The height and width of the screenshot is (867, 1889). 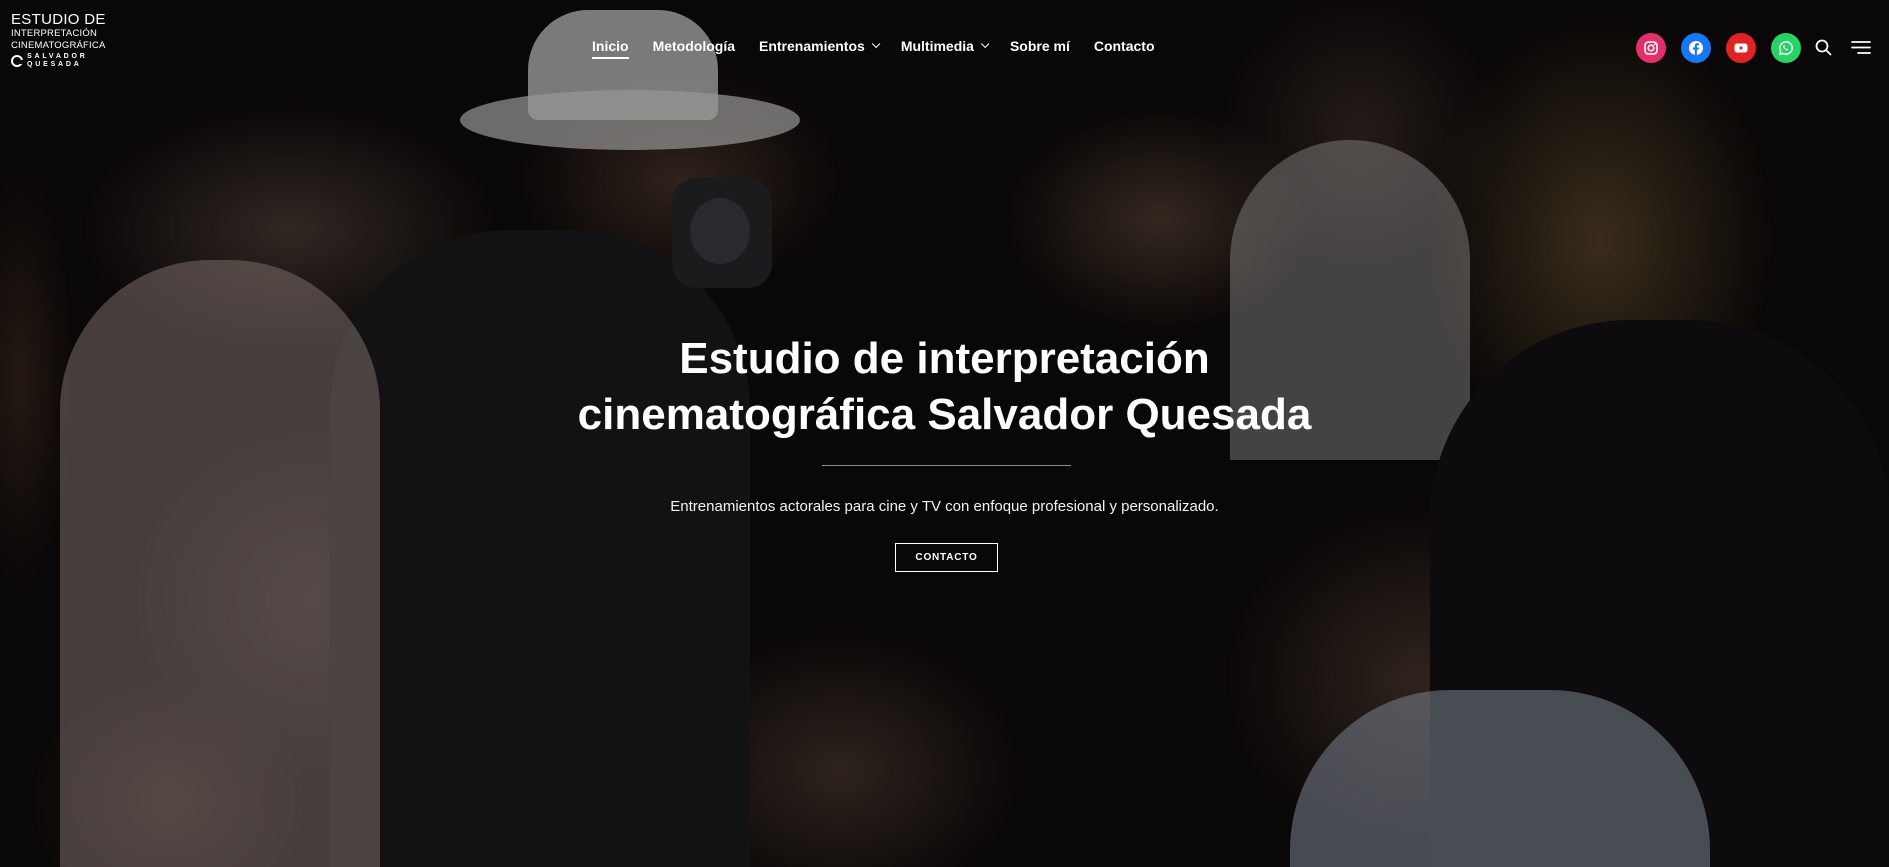 I want to click on facebook-link, so click(x=1696, y=48).